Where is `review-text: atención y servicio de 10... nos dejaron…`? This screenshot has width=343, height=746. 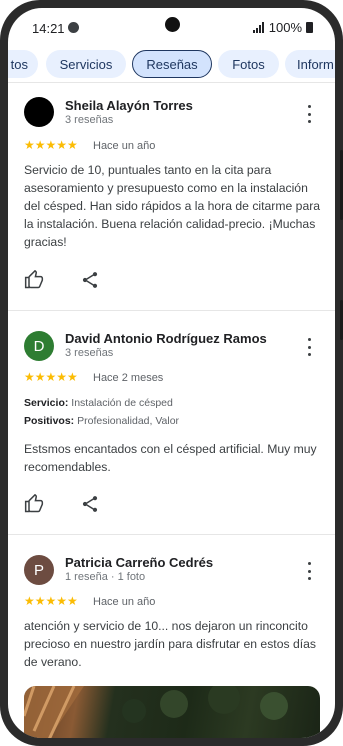
review-text: atención y servicio de 10... nos dejaron… is located at coordinates (170, 644).